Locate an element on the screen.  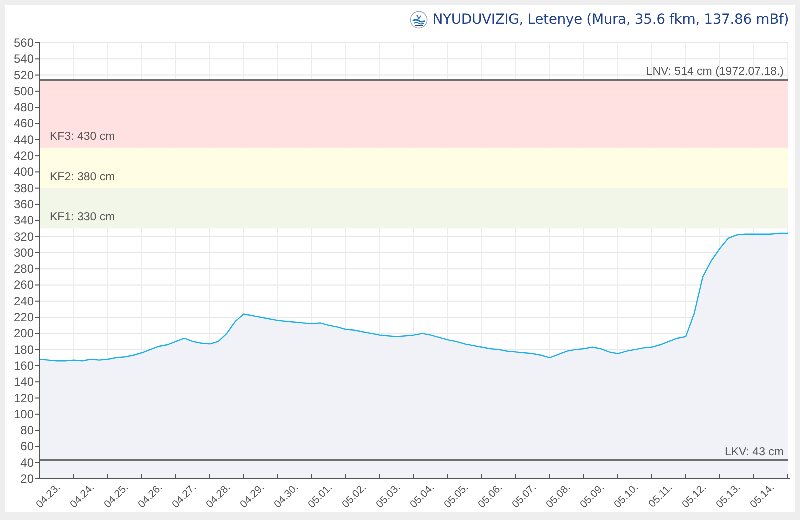
y-axis-label: 180 is located at coordinates (24, 349).